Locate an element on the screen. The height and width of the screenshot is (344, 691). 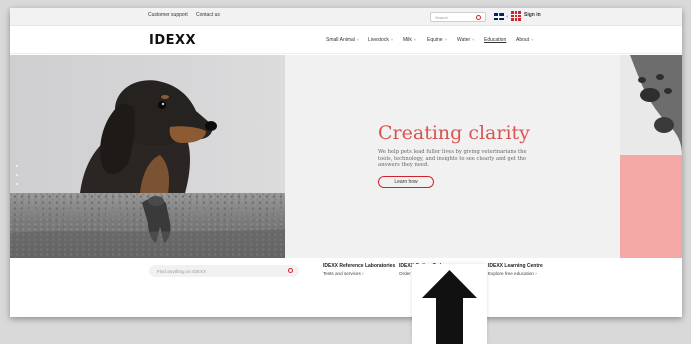
nav-item-label: Livestock is located at coordinates (378, 40).